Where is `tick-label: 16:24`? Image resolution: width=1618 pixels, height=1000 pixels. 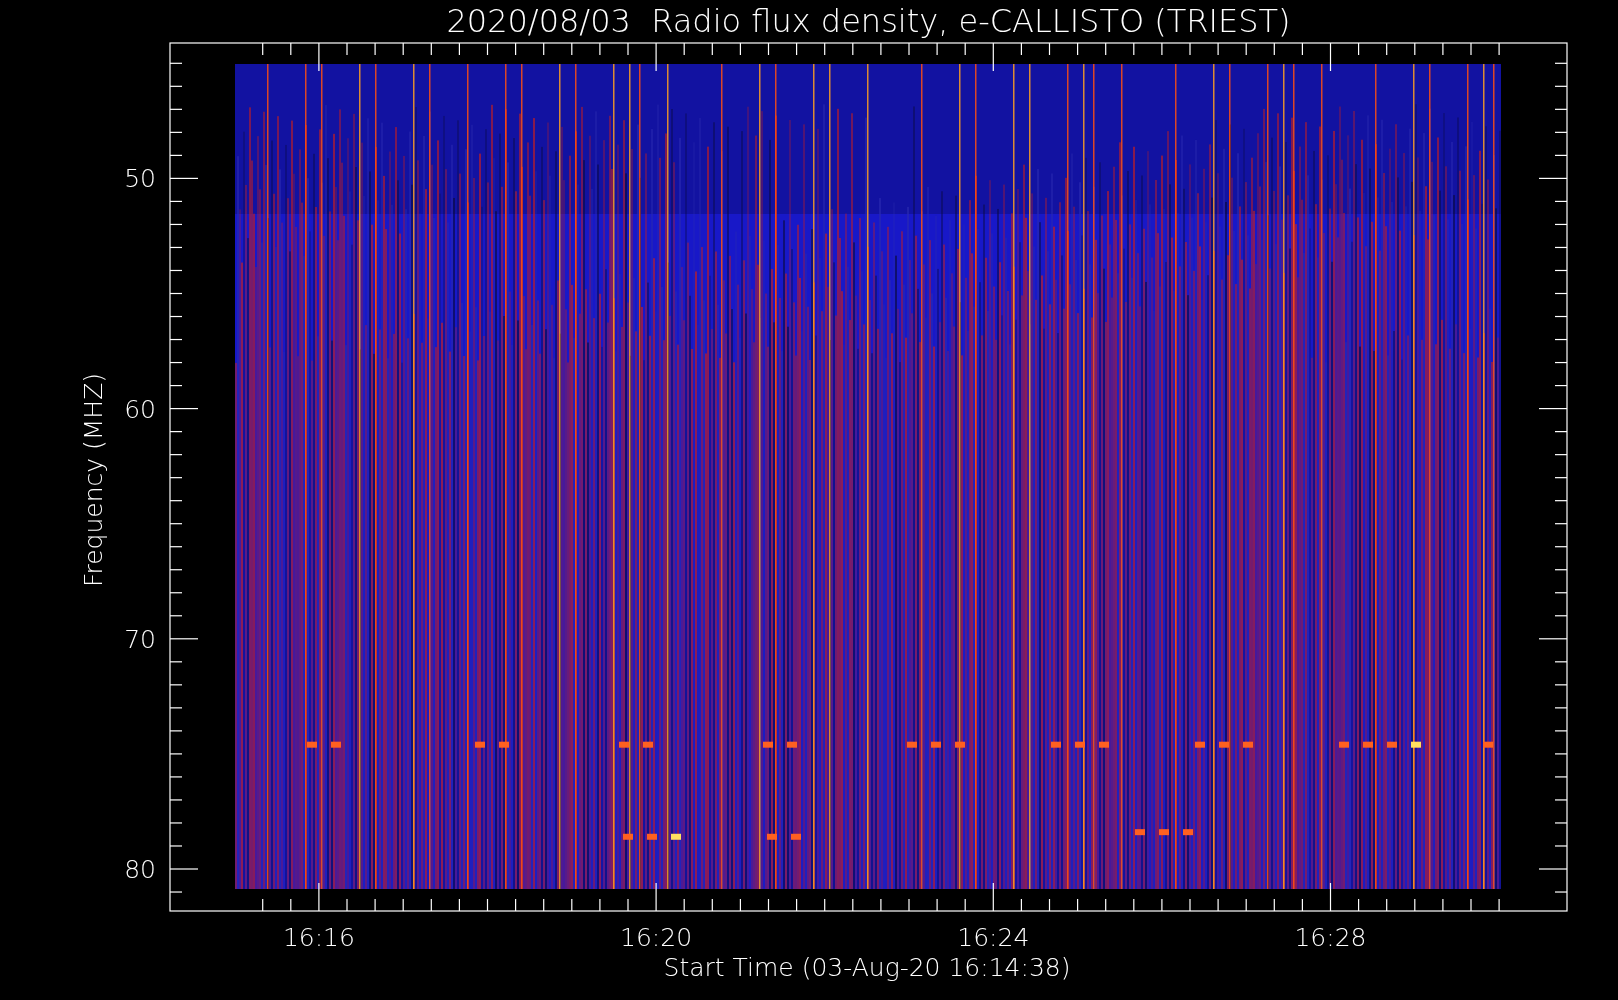 tick-label: 16:24 is located at coordinates (993, 937).